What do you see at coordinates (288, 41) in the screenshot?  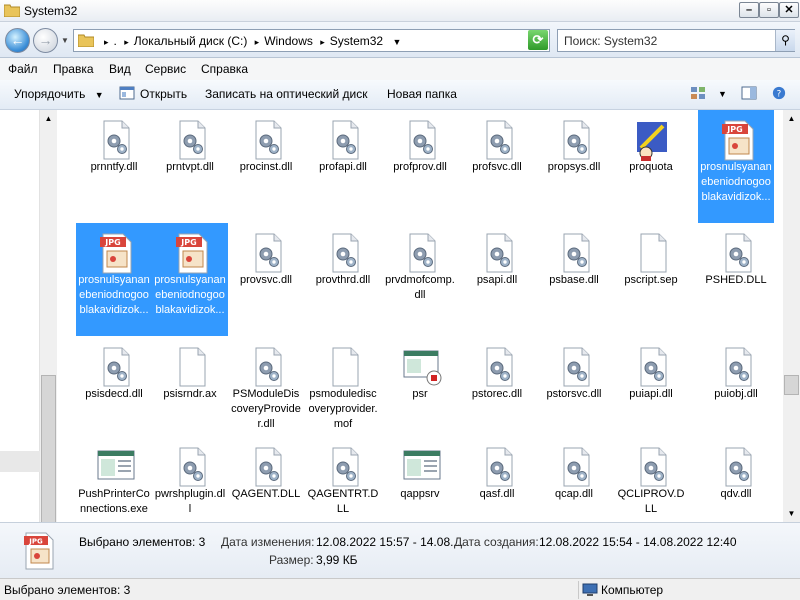 I see `breadcrumb-item-windows: Windows` at bounding box center [288, 41].